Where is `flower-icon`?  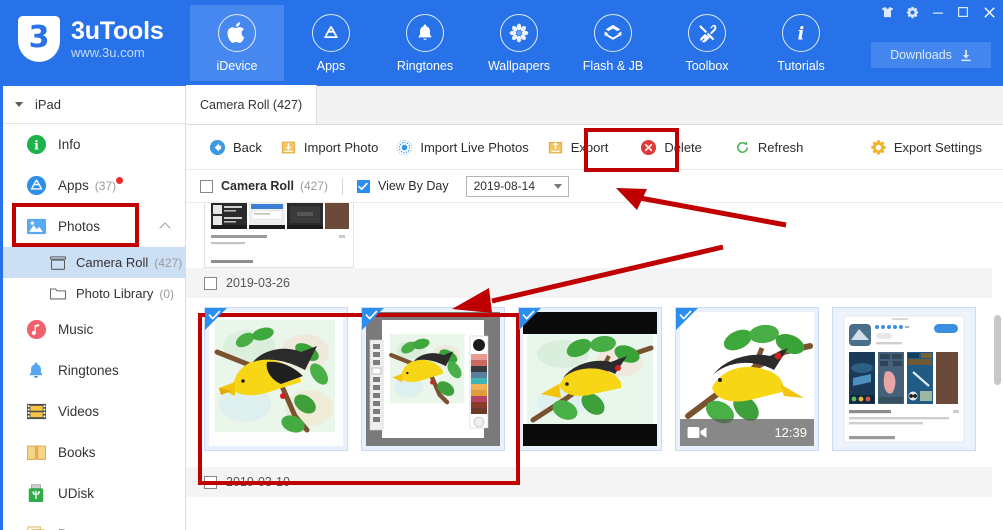
flower-icon is located at coordinates (519, 32).